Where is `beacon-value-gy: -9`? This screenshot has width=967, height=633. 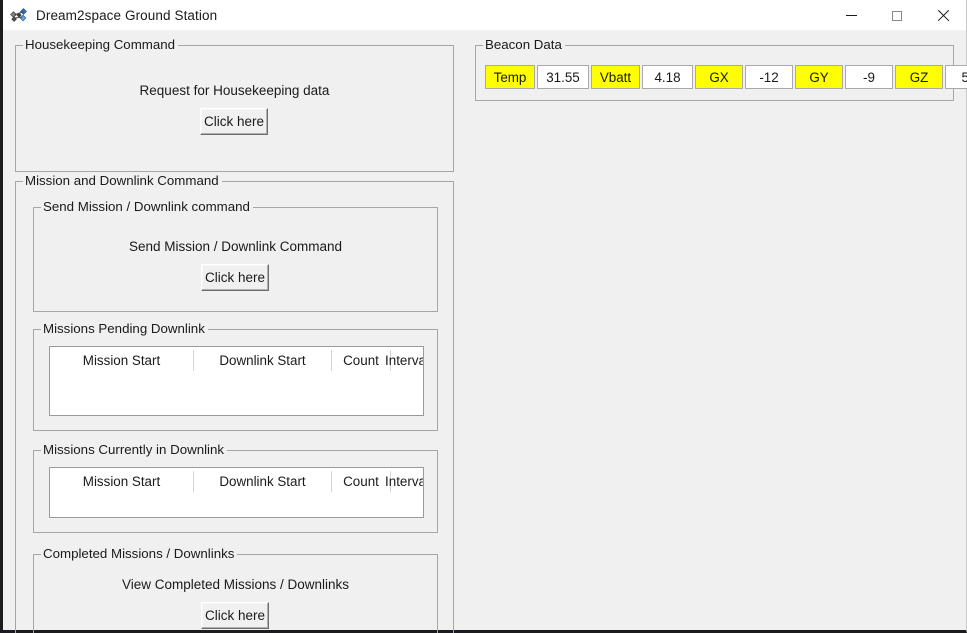
beacon-value-gy: -9 is located at coordinates (869, 77).